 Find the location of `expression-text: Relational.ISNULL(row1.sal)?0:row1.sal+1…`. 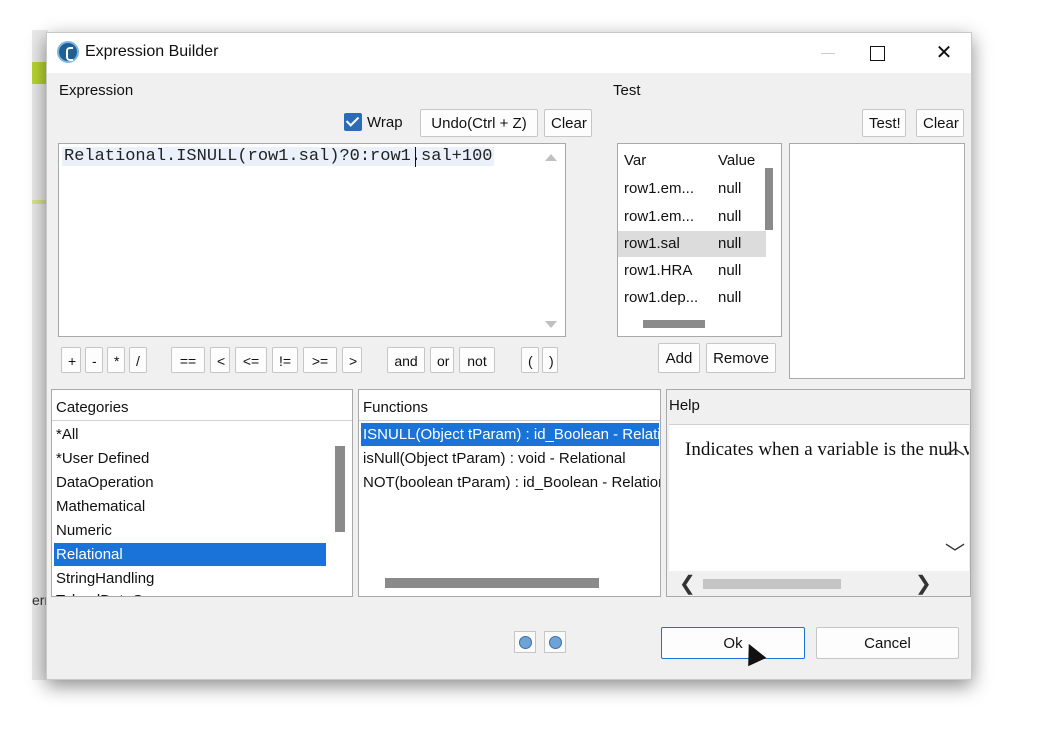

expression-text: Relational.ISNULL(row1.sal)?0:row1.sal+1… is located at coordinates (278, 156).